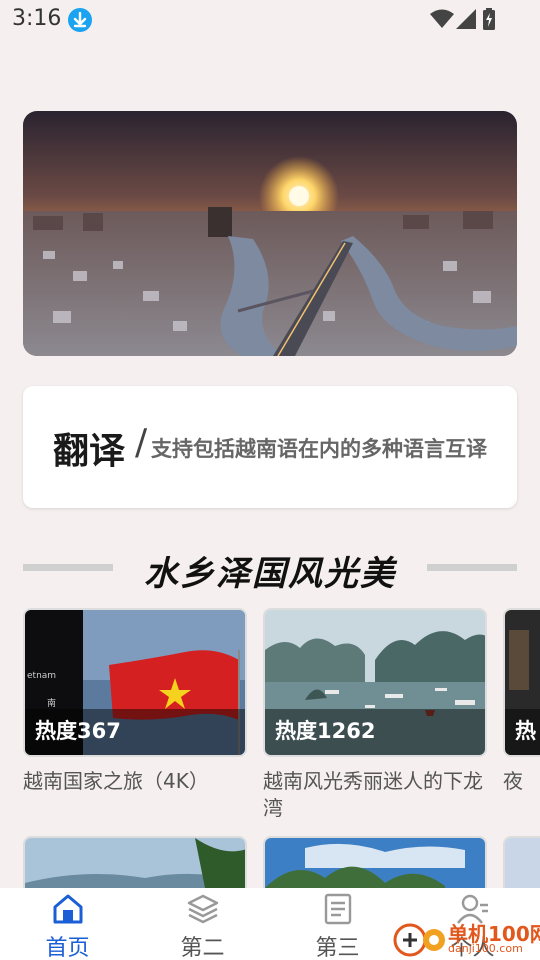 The width and height of the screenshot is (540, 960). Describe the element at coordinates (202, 948) in the screenshot. I see `nav-second-label: 第二` at that location.